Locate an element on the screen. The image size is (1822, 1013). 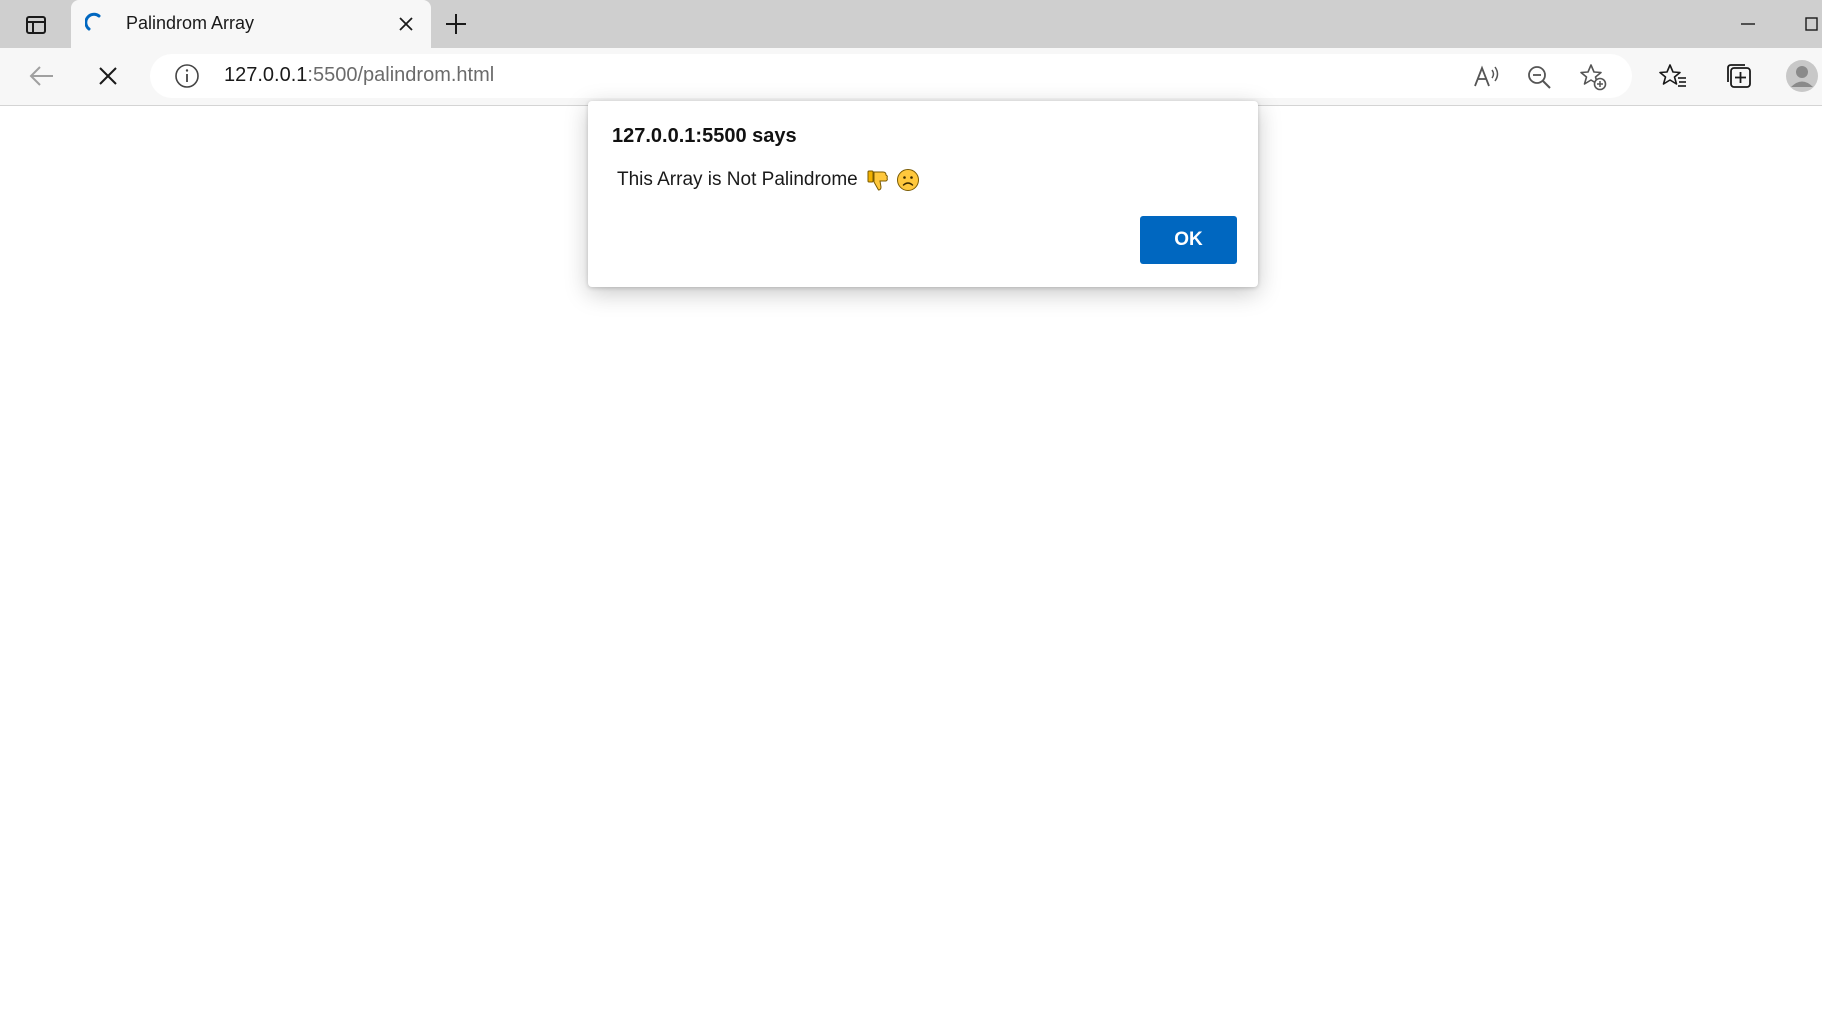
collections-icon is located at coordinates (1739, 76).